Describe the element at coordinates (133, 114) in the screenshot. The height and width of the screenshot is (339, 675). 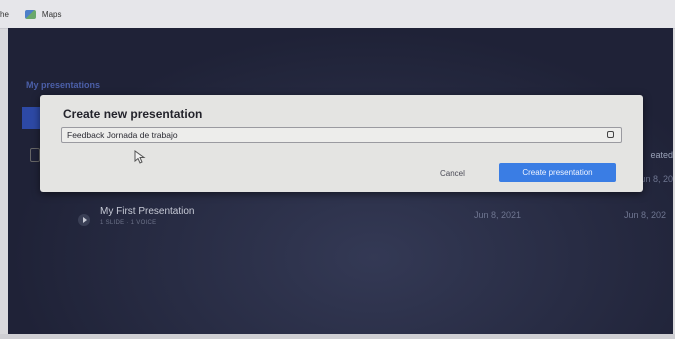
I see `dialog-title: Create new presentation` at that location.